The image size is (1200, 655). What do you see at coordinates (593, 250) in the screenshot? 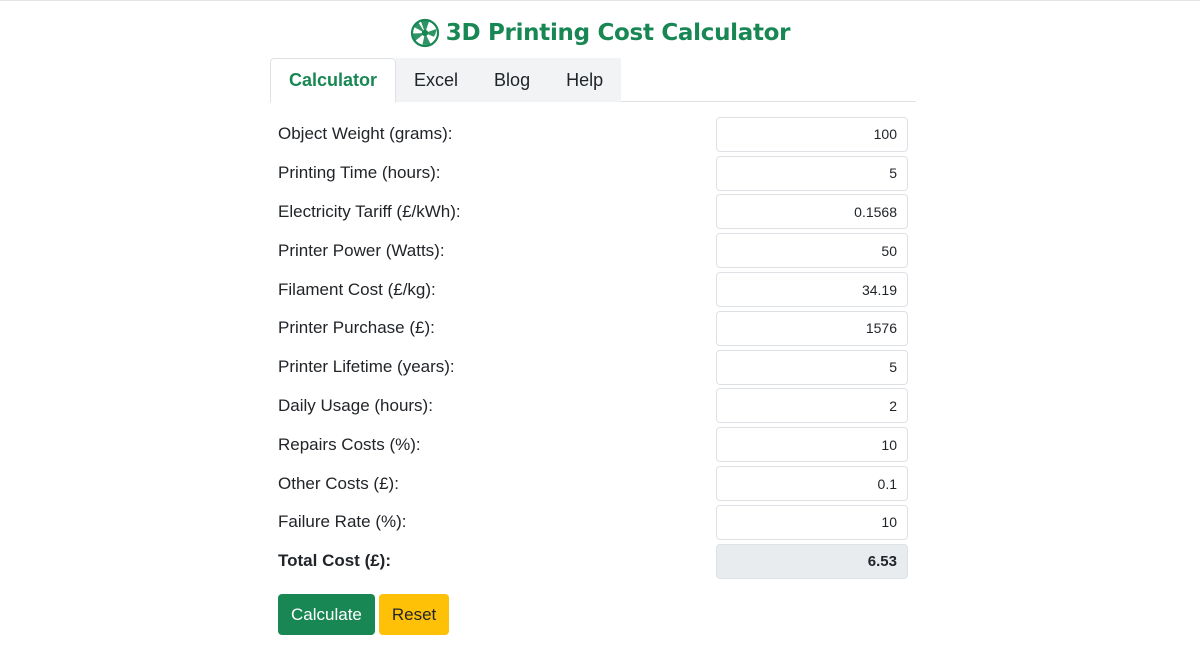
I see `form-row-printer-power: Printer Power (Watts):` at bounding box center [593, 250].